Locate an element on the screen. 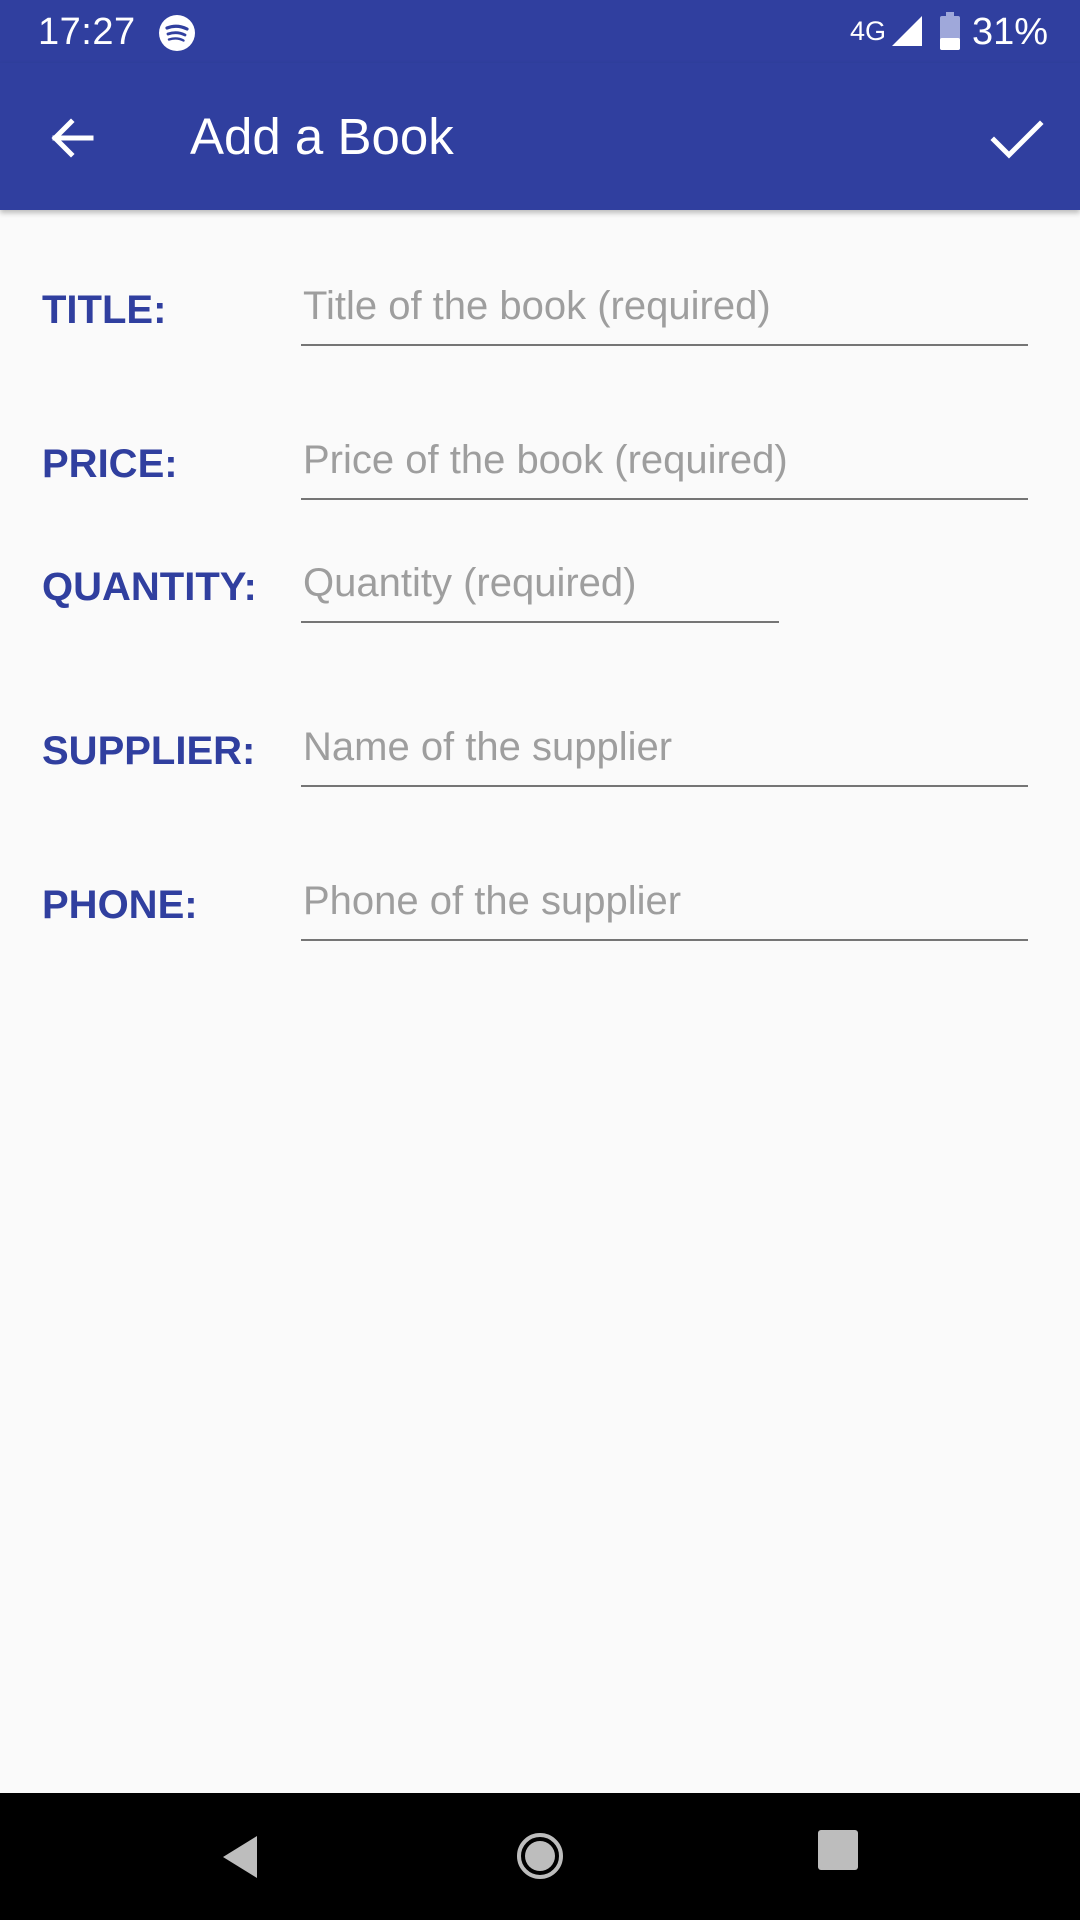 This screenshot has height=1920, width=1080. nav-recents-button is located at coordinates (838, 1850).